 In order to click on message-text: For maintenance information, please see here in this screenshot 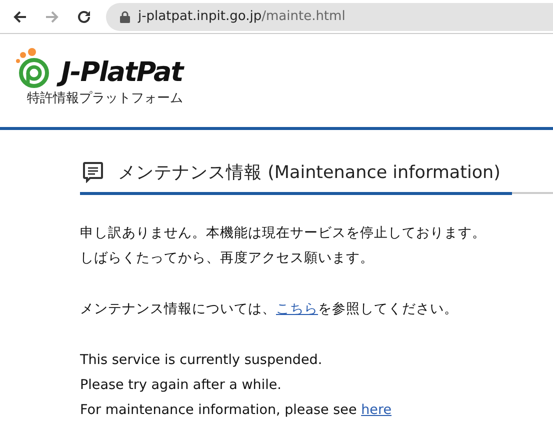, I will do `click(236, 410)`.